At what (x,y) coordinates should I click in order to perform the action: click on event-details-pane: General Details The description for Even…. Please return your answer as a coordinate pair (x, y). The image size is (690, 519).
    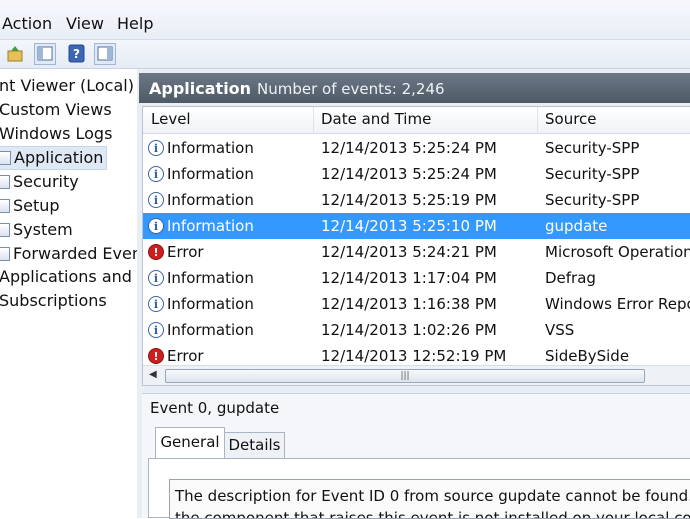
    Looking at the image, I should click on (416, 470).